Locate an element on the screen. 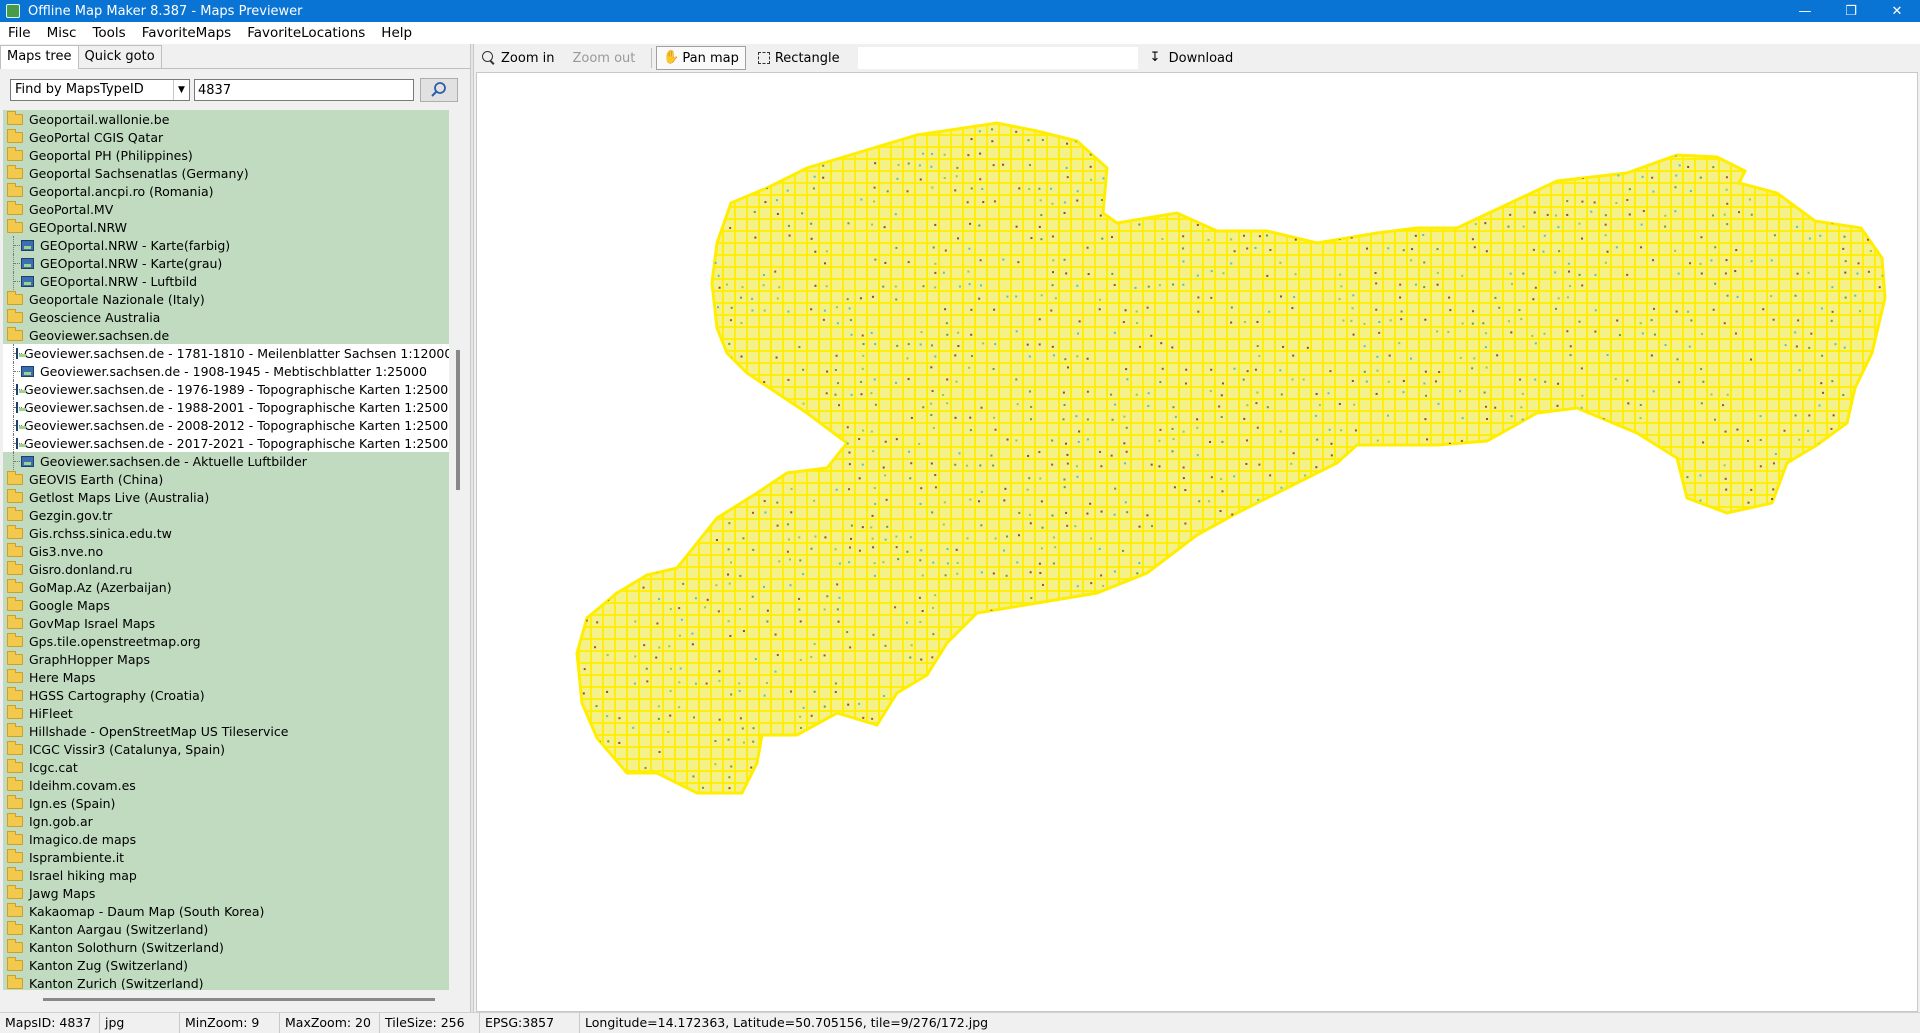 The image size is (1920, 1033). tree-folder-item: GoMap.Az (Azerbaijan) is located at coordinates (226, 587).